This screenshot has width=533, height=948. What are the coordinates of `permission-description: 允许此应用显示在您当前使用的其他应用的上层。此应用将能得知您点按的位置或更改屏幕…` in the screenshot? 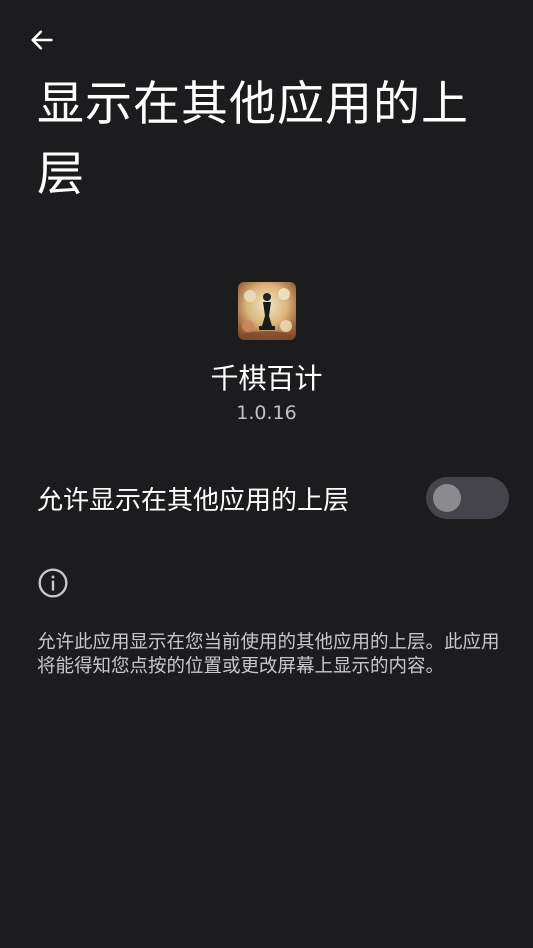 It's located at (268, 654).